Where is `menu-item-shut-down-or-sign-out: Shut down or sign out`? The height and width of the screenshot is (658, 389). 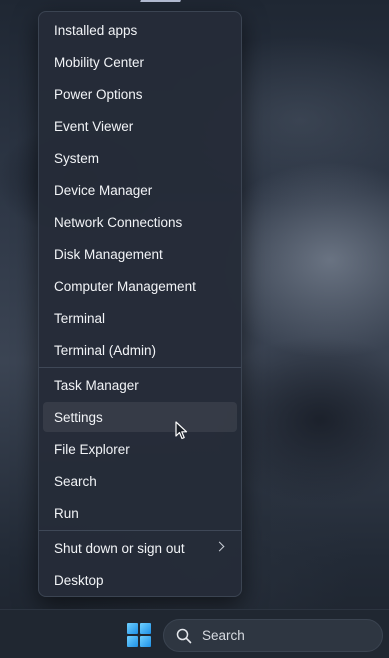 menu-item-shut-down-or-sign-out: Shut down or sign out is located at coordinates (140, 548).